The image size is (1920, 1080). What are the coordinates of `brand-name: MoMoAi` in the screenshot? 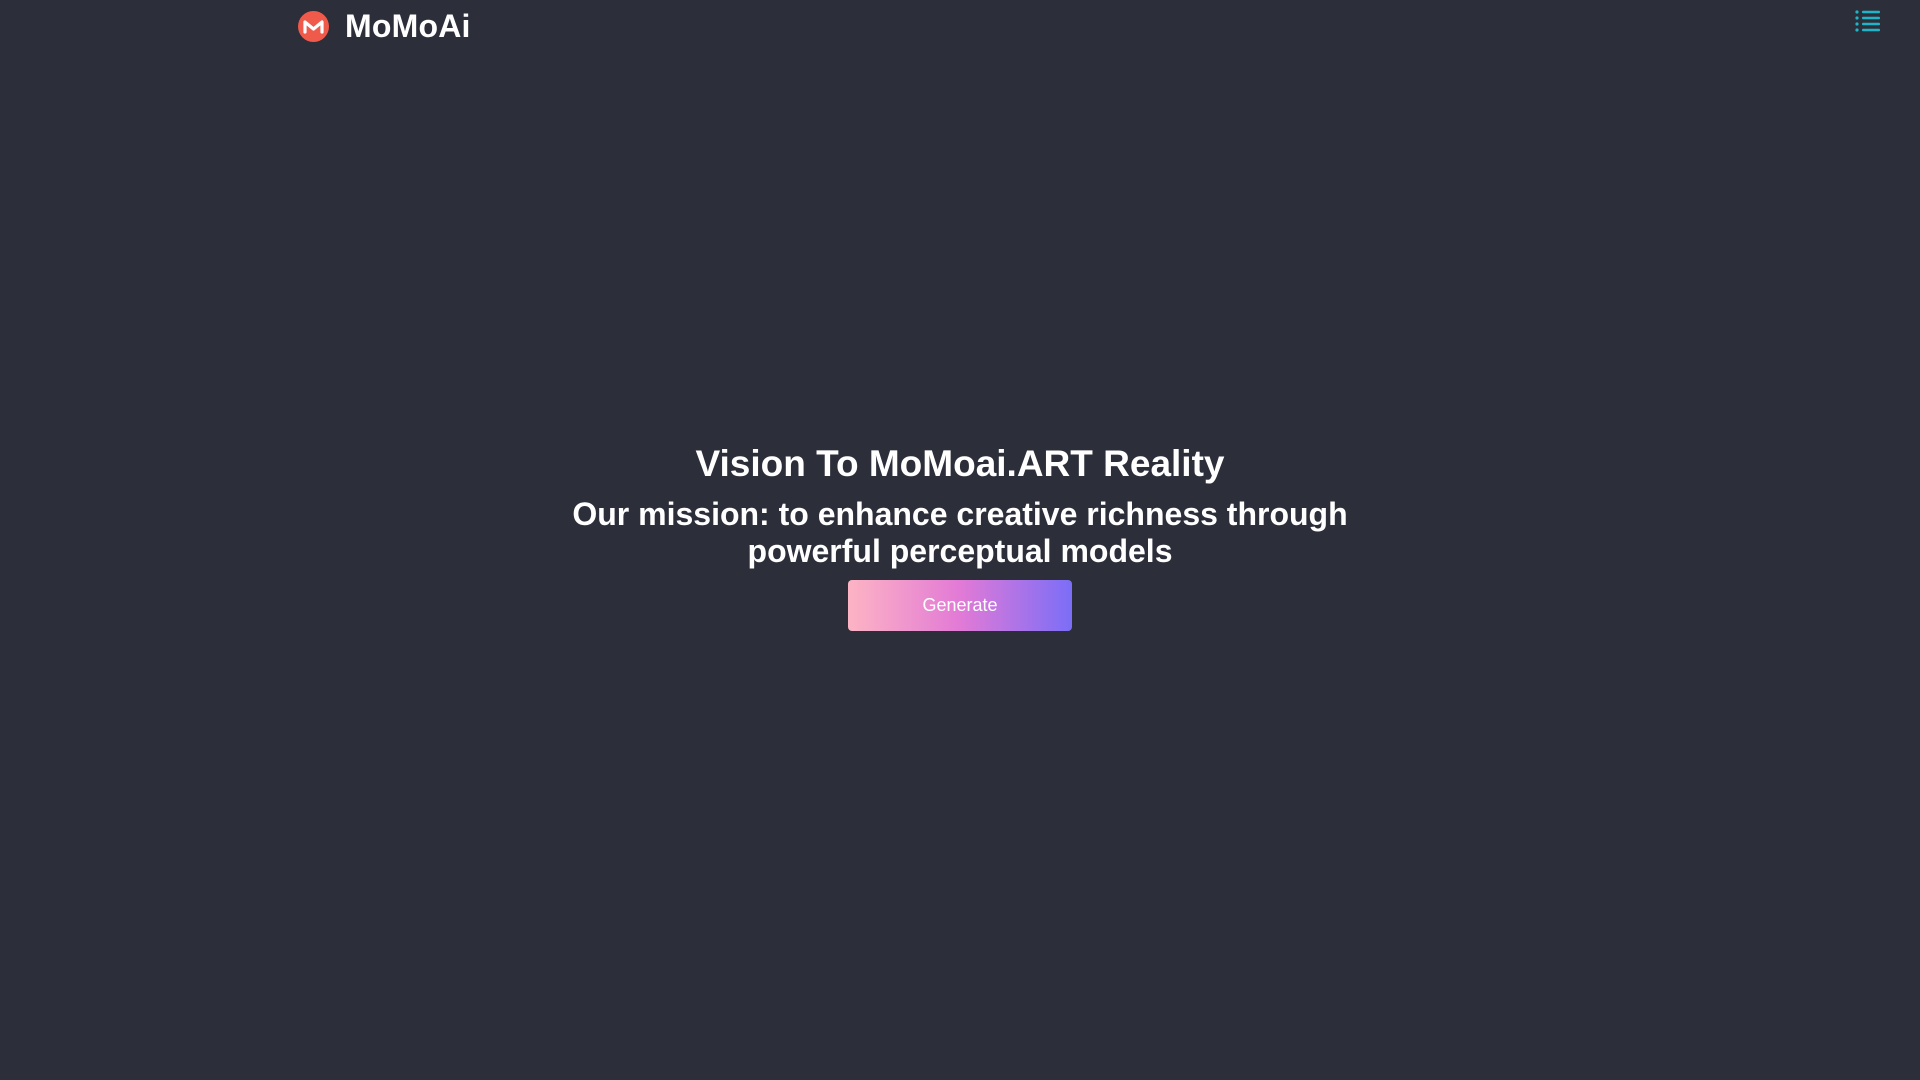 It's located at (408, 25).